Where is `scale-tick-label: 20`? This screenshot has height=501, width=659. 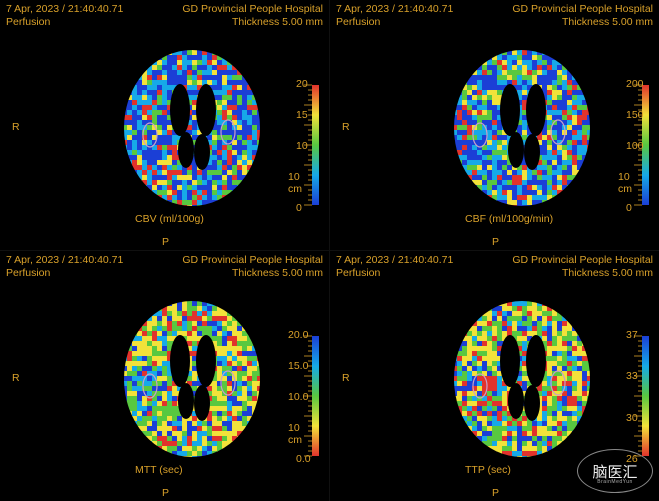 scale-tick-label: 20 is located at coordinates (302, 84).